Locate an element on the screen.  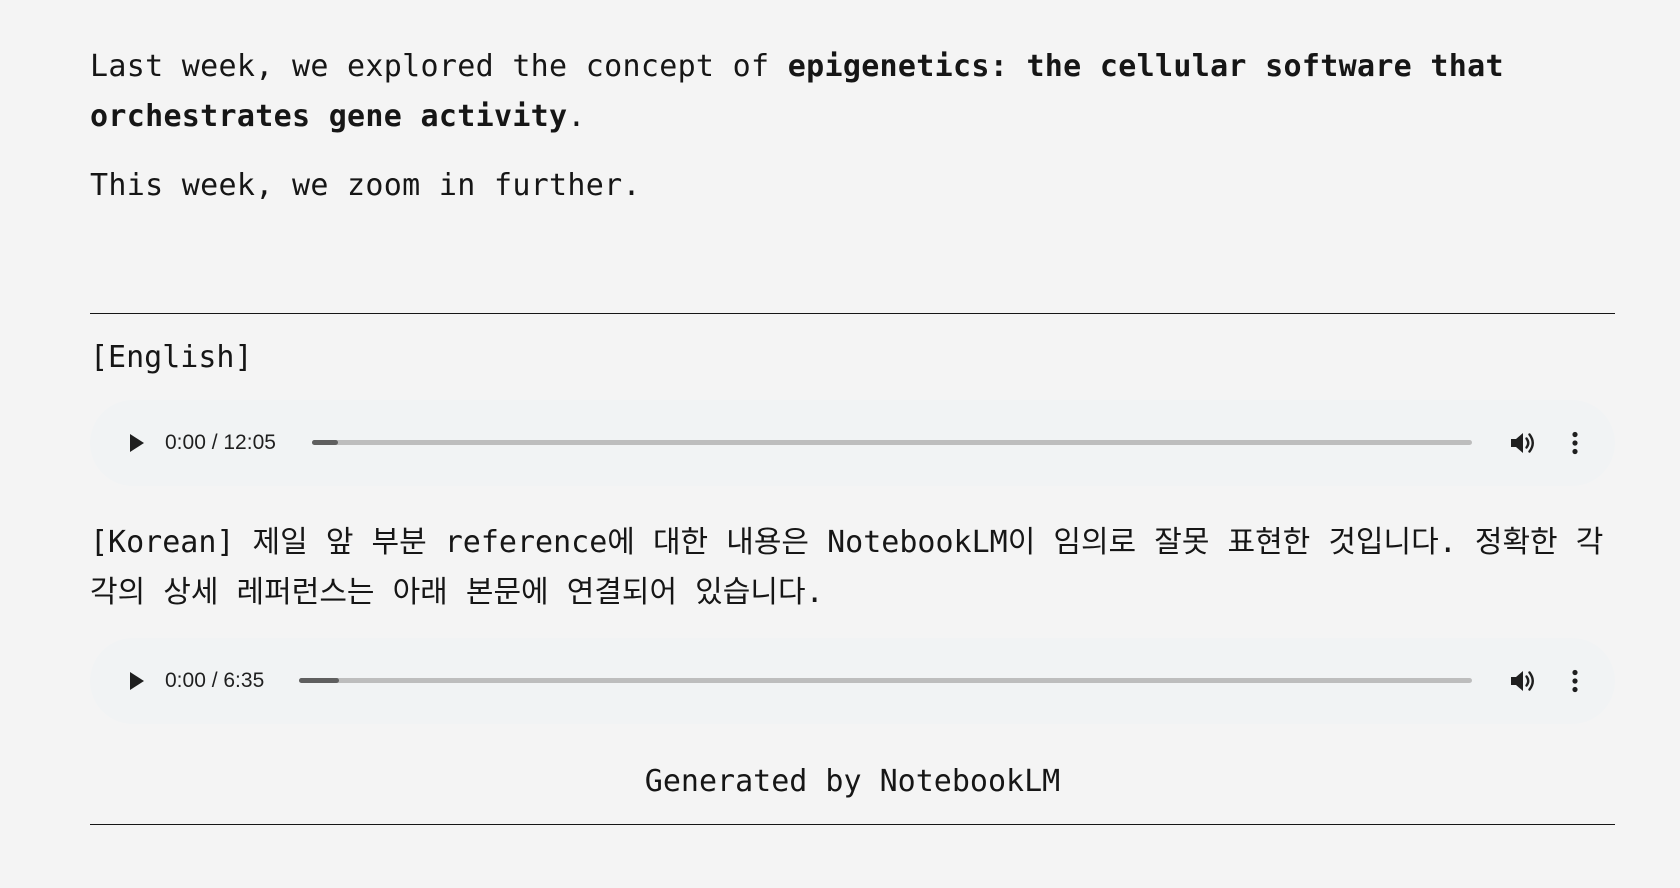
korean-audio-player: 0:00 / 6:35 is located at coordinates (852, 681).